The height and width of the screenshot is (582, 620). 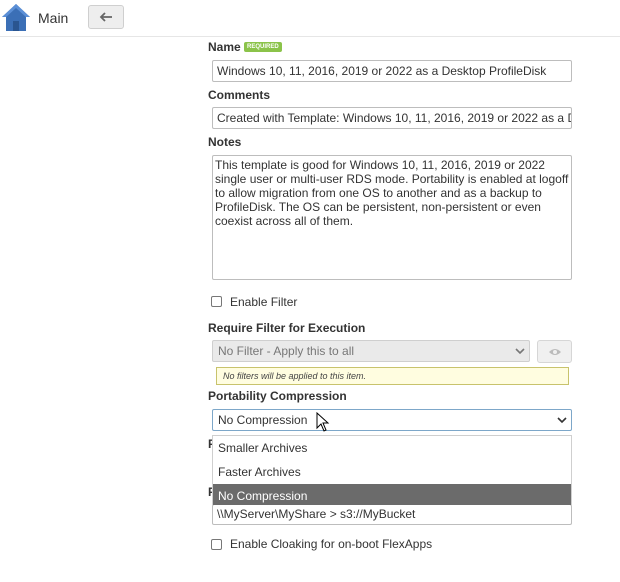 I want to click on view-filter-button, so click(x=554, y=351).